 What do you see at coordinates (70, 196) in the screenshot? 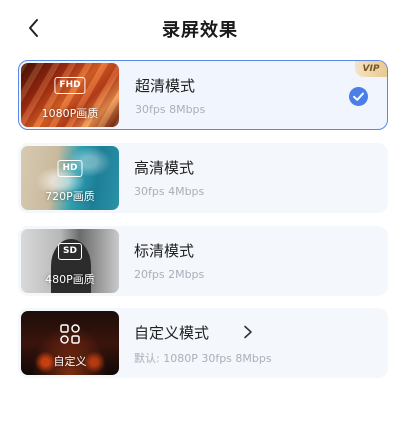
I see `quality-caption: 720P画质` at bounding box center [70, 196].